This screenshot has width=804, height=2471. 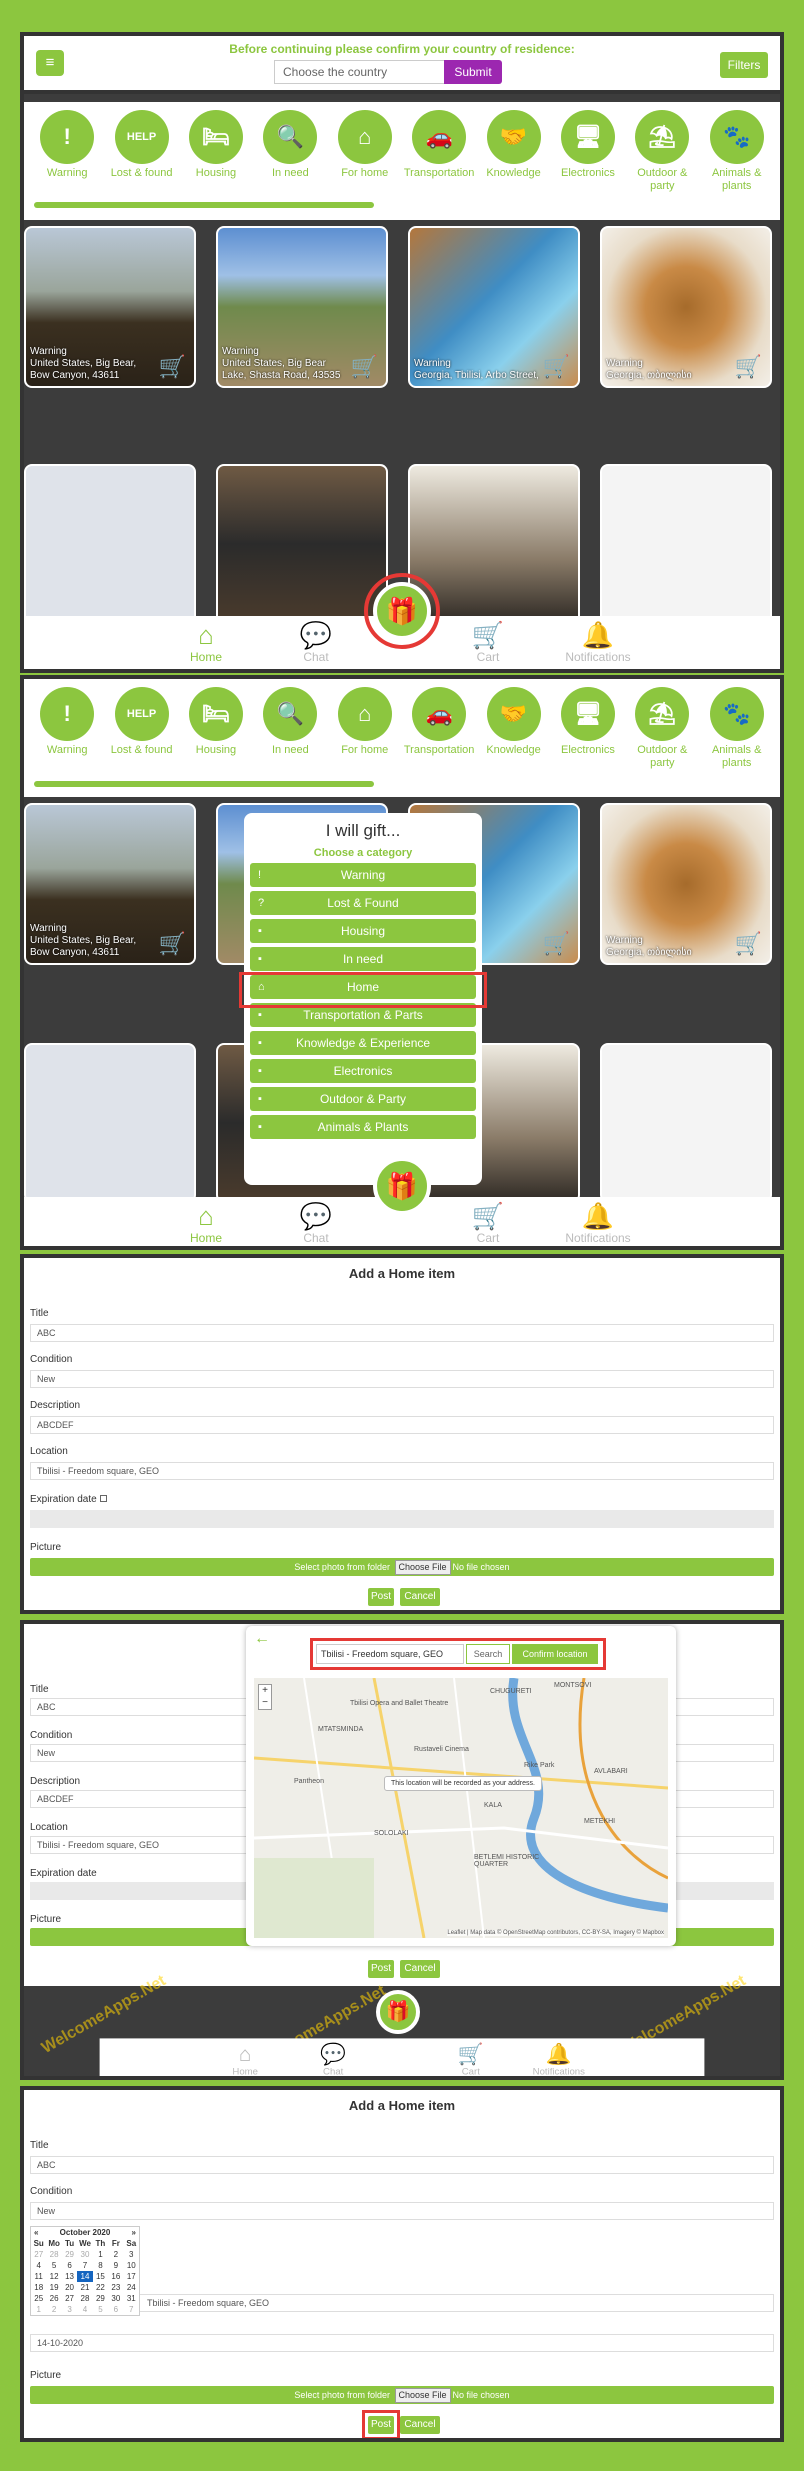 What do you see at coordinates (744, 65) in the screenshot?
I see `filters-button: Filters` at bounding box center [744, 65].